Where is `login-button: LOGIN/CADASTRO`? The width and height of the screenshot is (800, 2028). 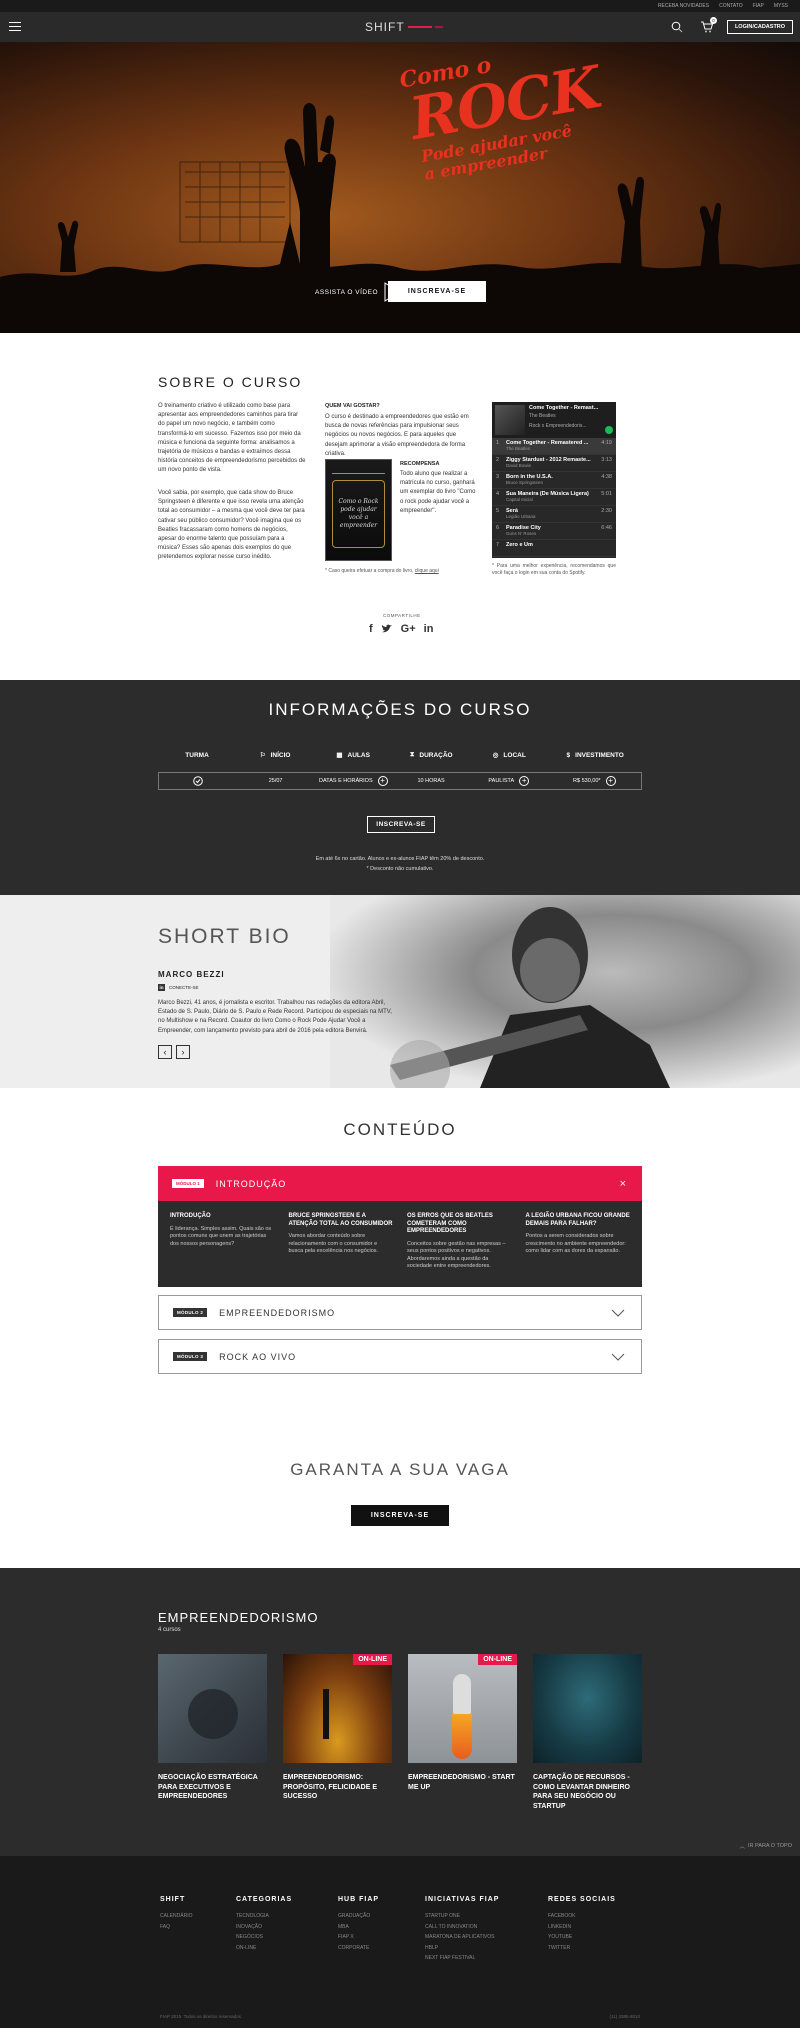
login-button: LOGIN/CADASTRO is located at coordinates (760, 27).